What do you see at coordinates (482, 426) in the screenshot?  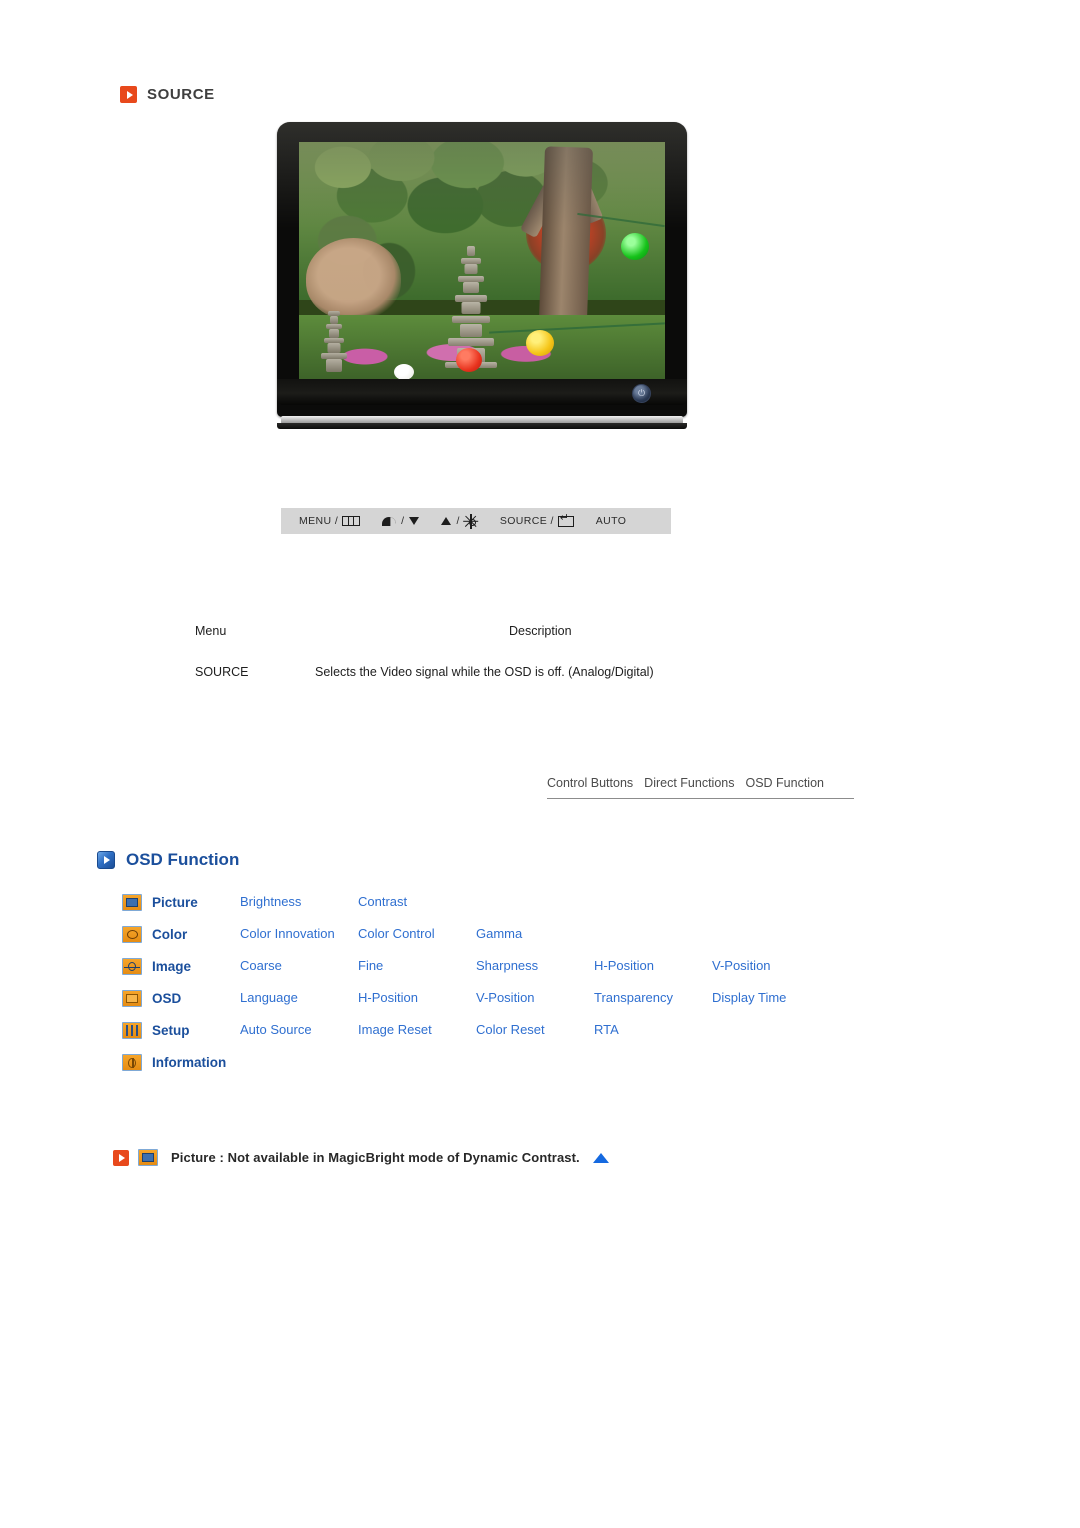 I see `monitor-stand-foot` at bounding box center [482, 426].